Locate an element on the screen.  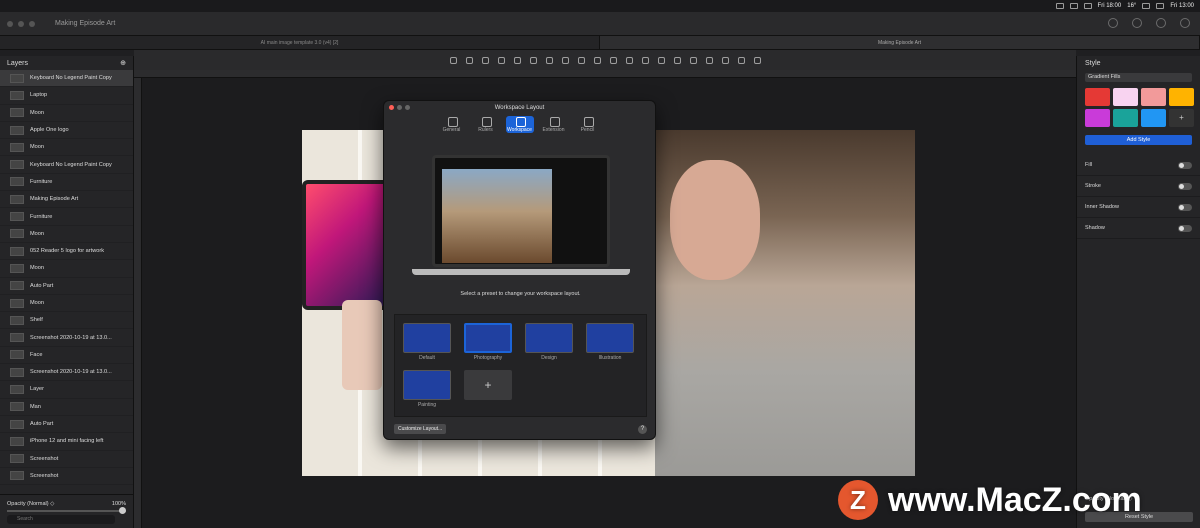
menu-clock: Fri 13:00 is located at coordinates (1182, 6).